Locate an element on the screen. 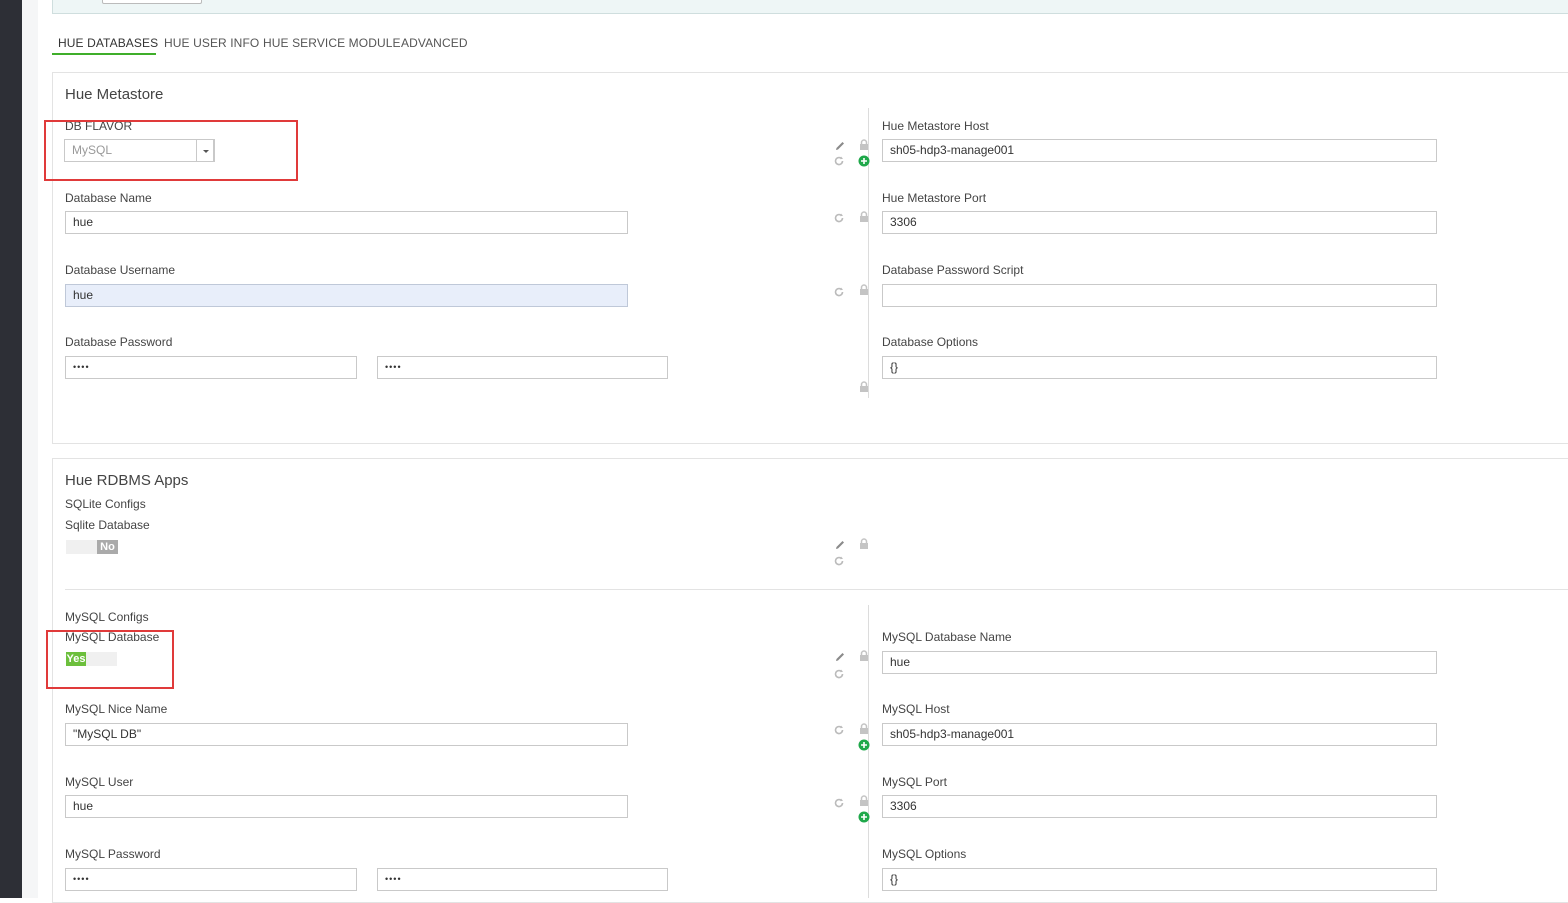  mysql-nice-name-input: "MySQL DB" is located at coordinates (346, 734).